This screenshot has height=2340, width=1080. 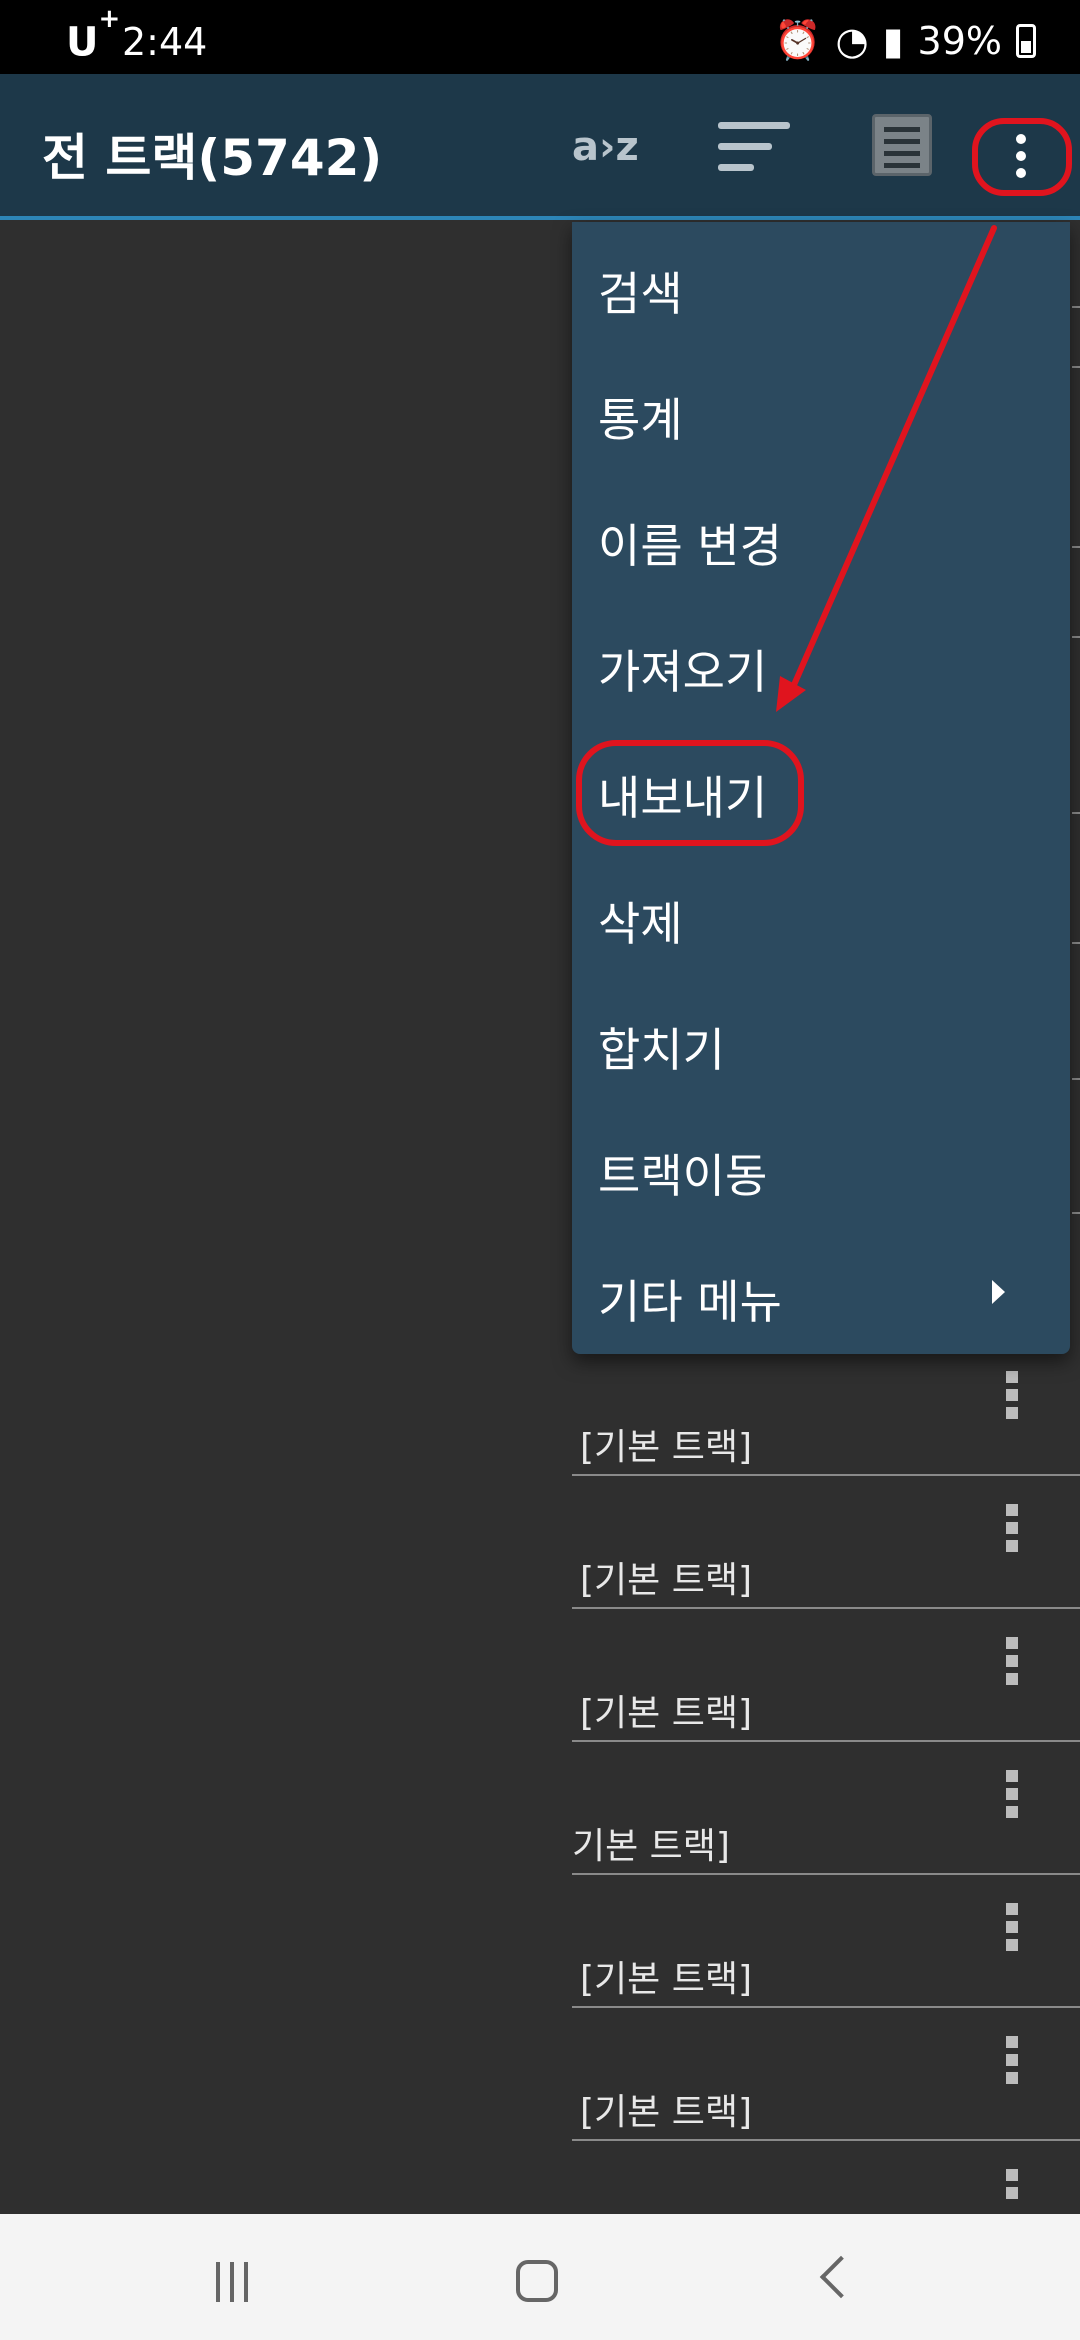 What do you see at coordinates (683, 672) in the screenshot?
I see `menu-item-label: 가져오기` at bounding box center [683, 672].